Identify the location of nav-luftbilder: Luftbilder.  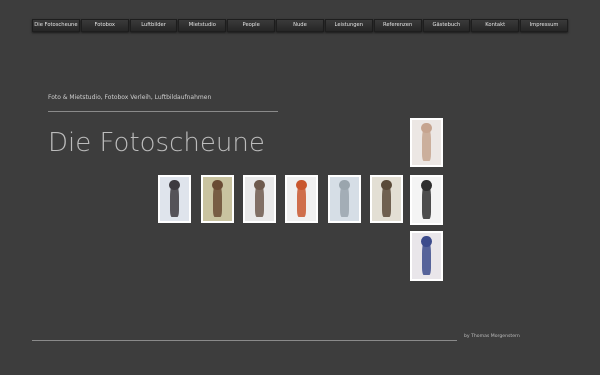
(153, 25).